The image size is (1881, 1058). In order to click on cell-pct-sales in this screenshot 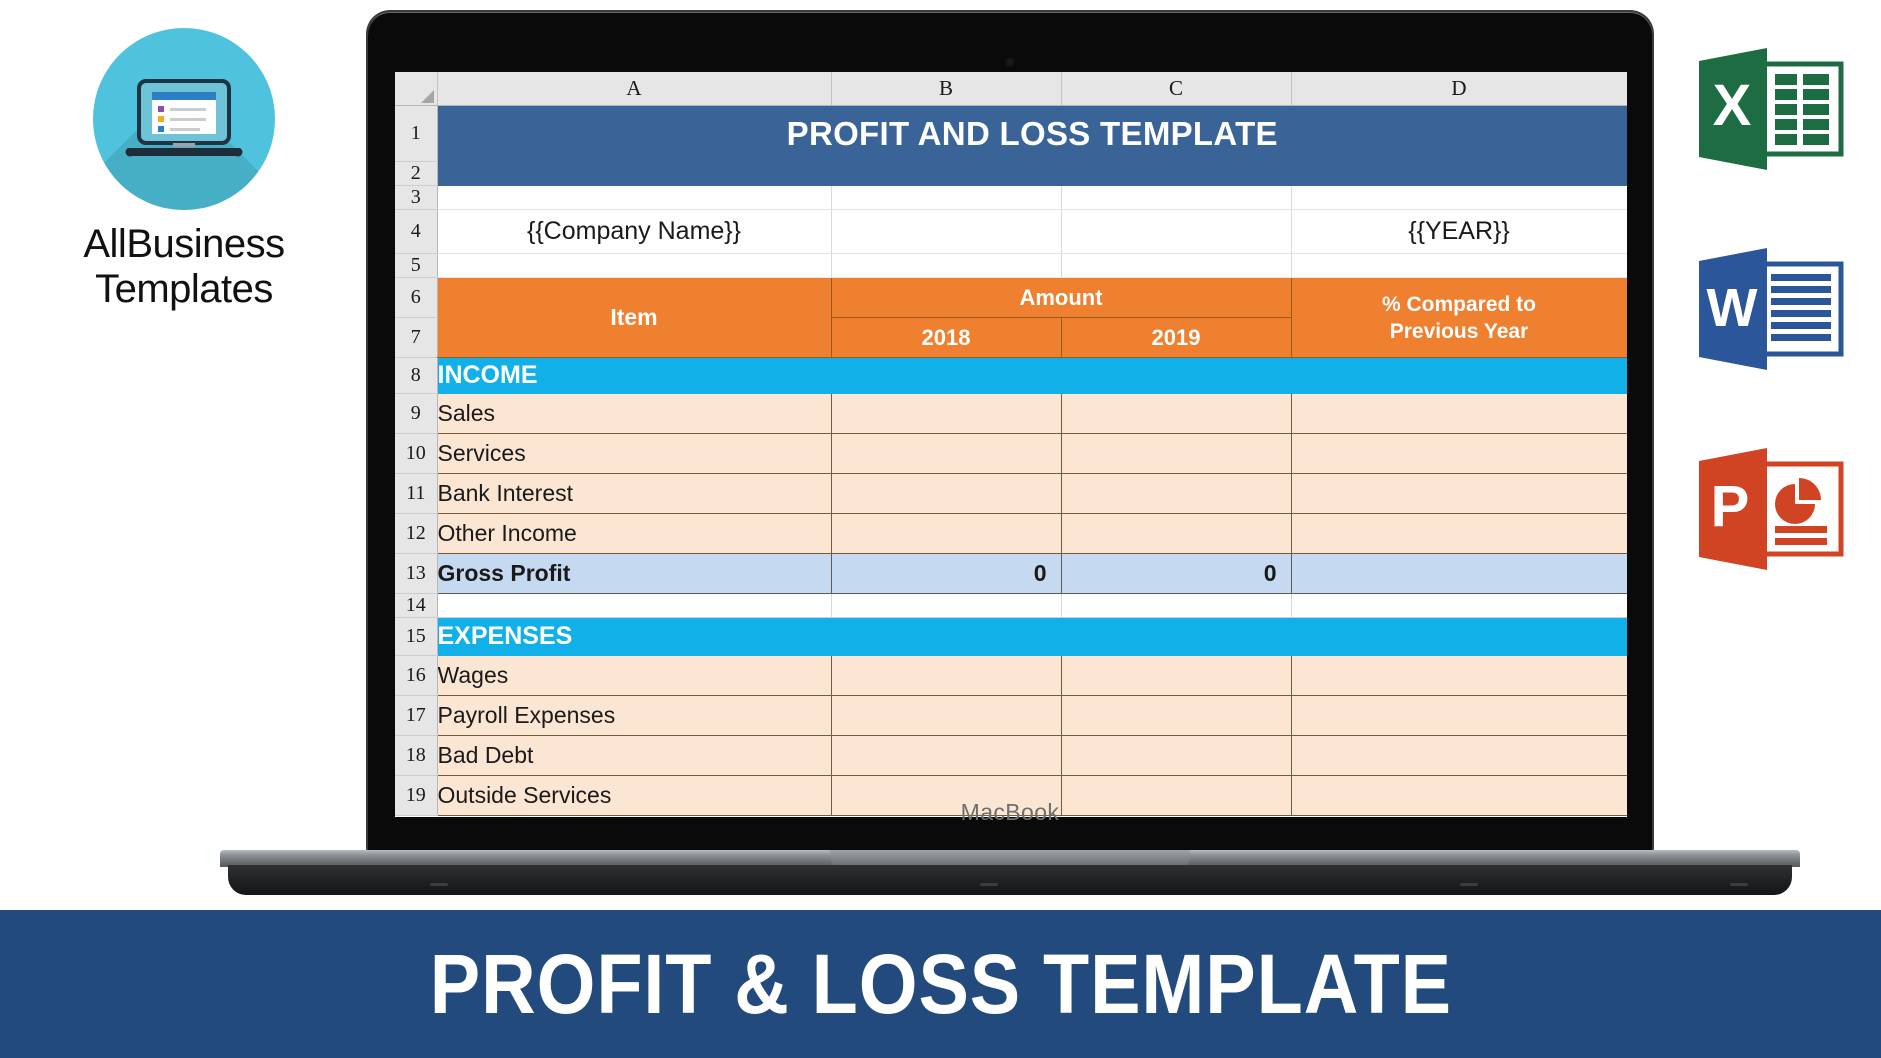, I will do `click(1459, 413)`.